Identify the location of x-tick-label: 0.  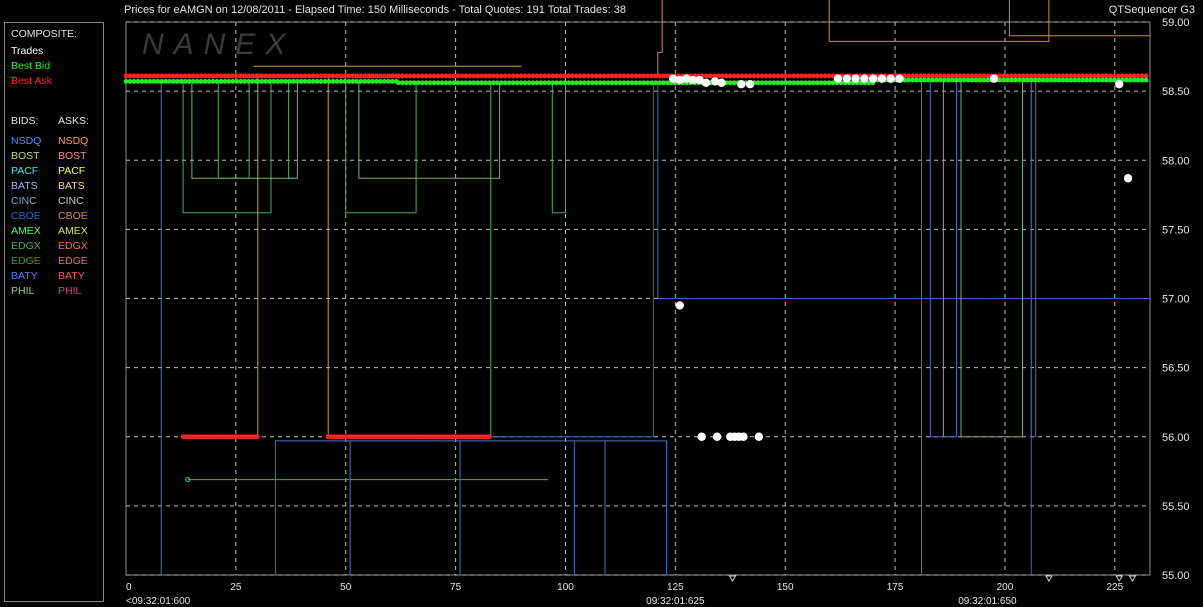
(129, 587).